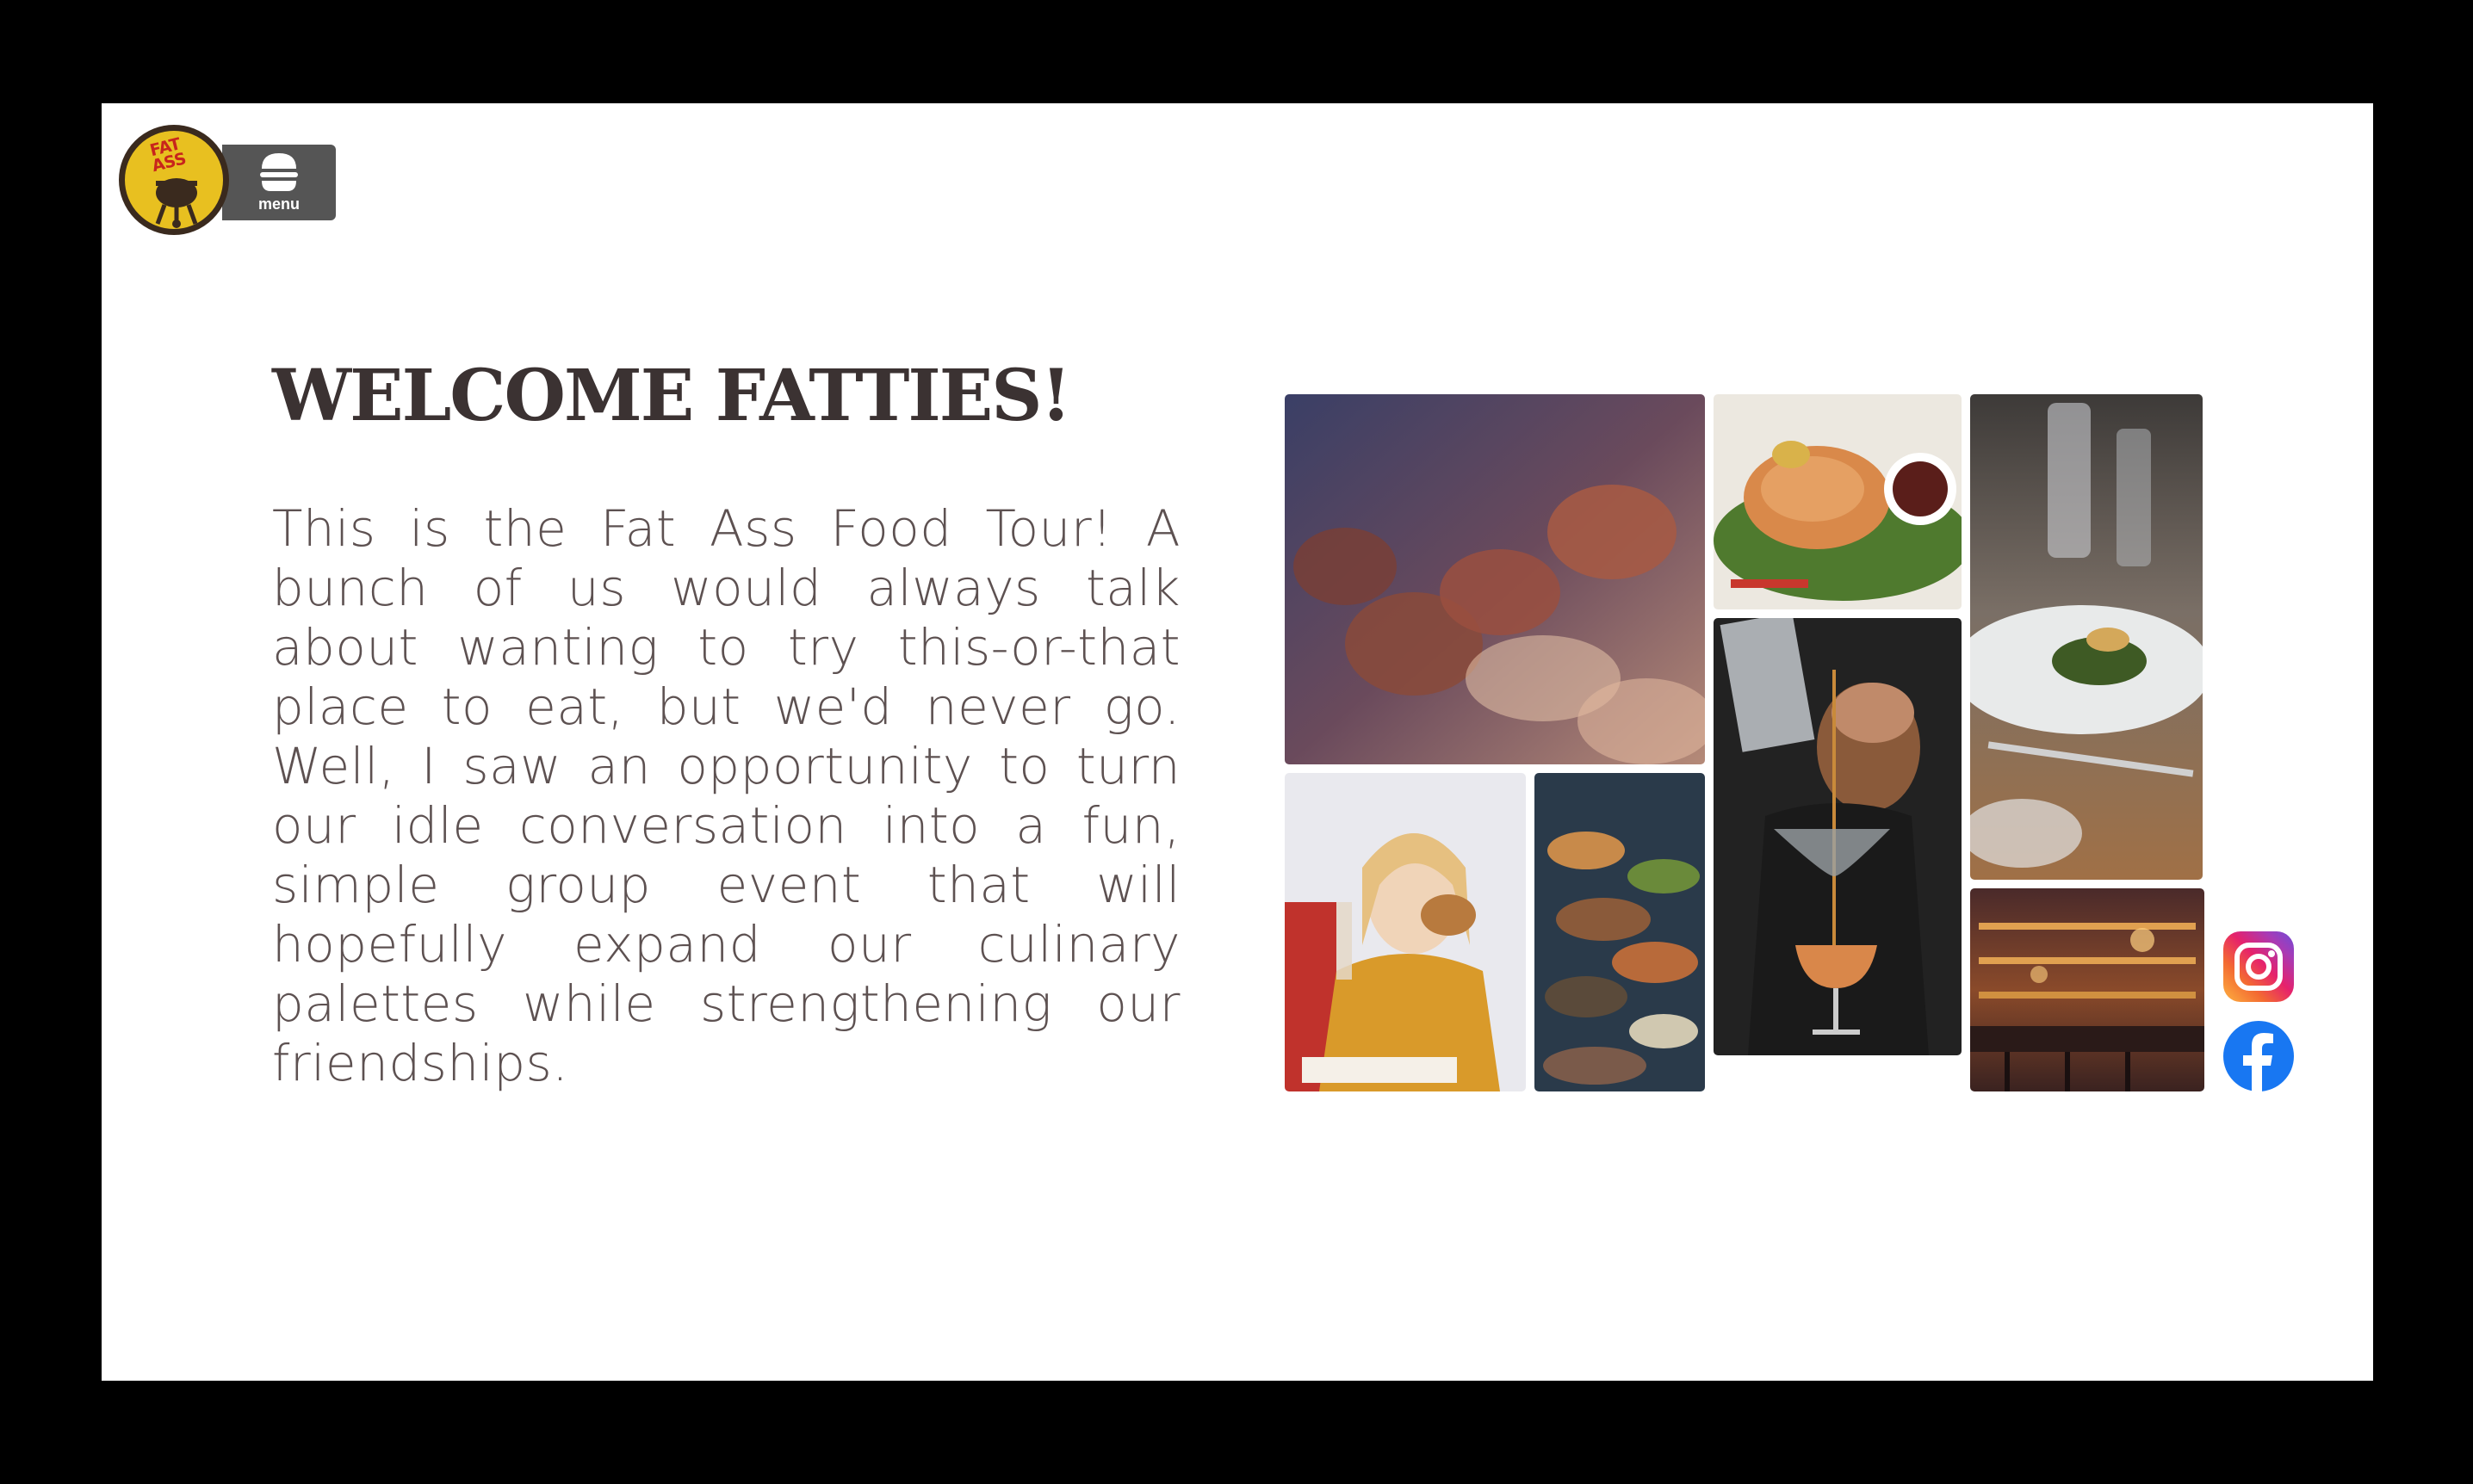  What do you see at coordinates (2258, 966) in the screenshot?
I see `instagram-icon` at bounding box center [2258, 966].